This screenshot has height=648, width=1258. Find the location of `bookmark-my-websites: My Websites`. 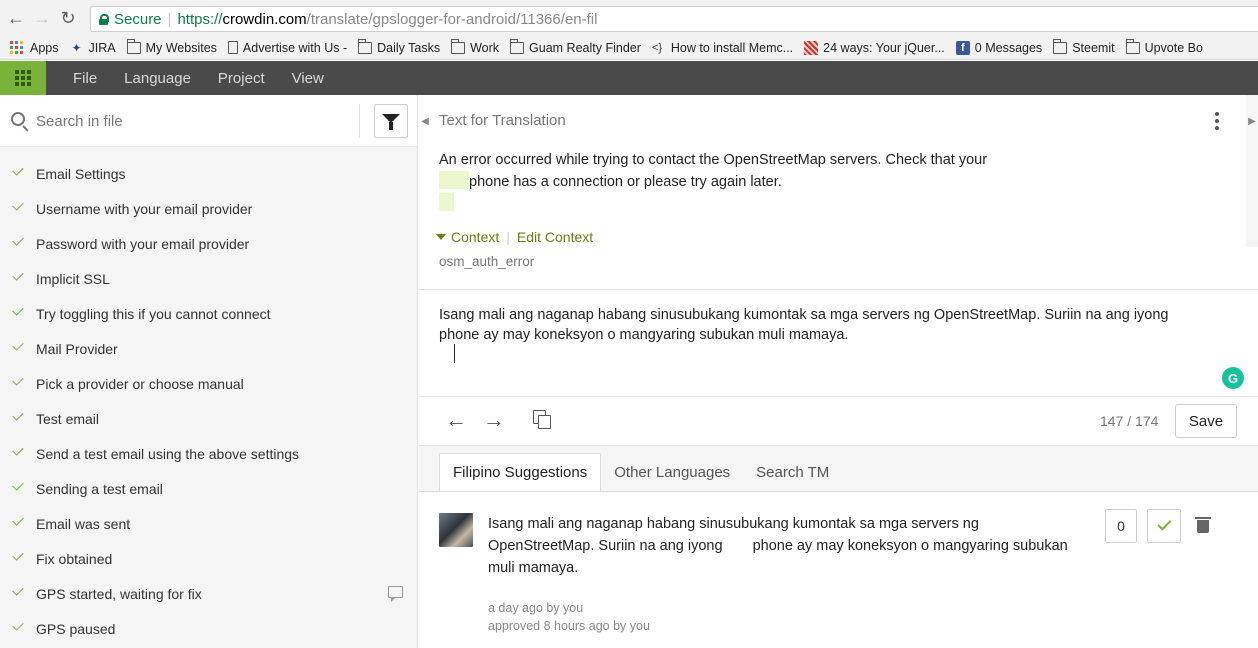

bookmark-my-websites: My Websites is located at coordinates (171, 46).